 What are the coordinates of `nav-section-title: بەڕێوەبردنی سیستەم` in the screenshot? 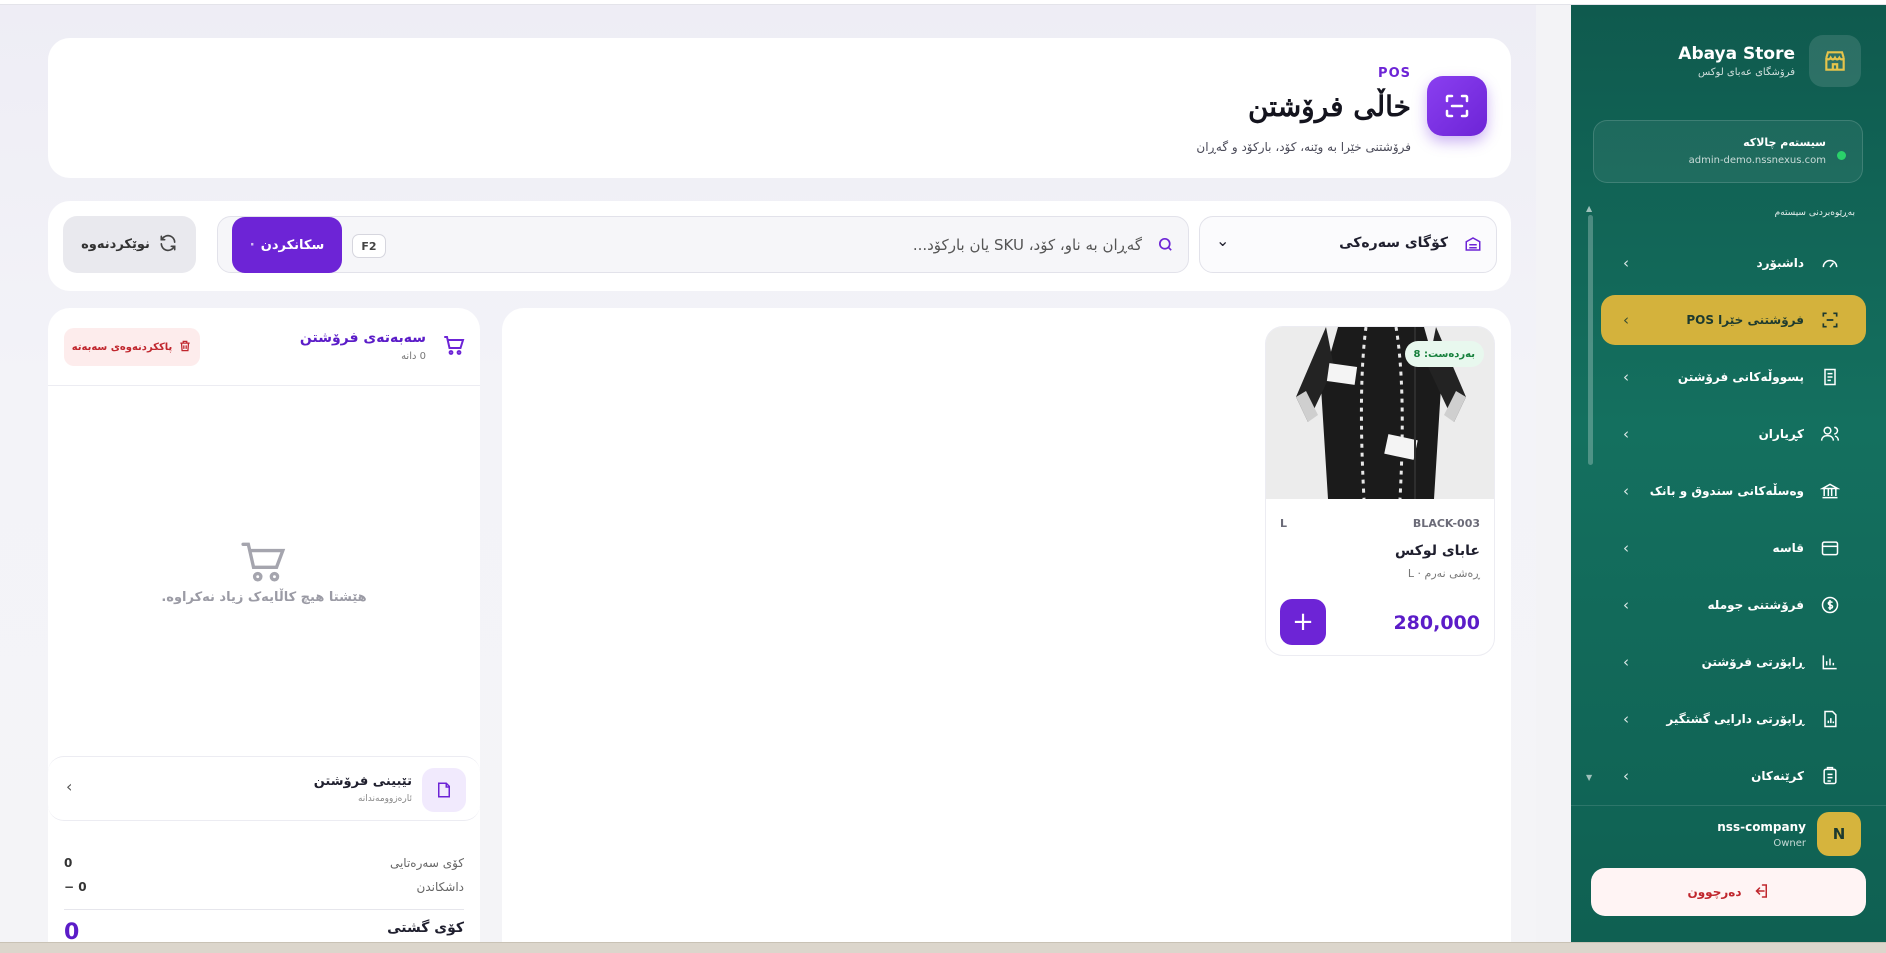 It's located at (1814, 213).